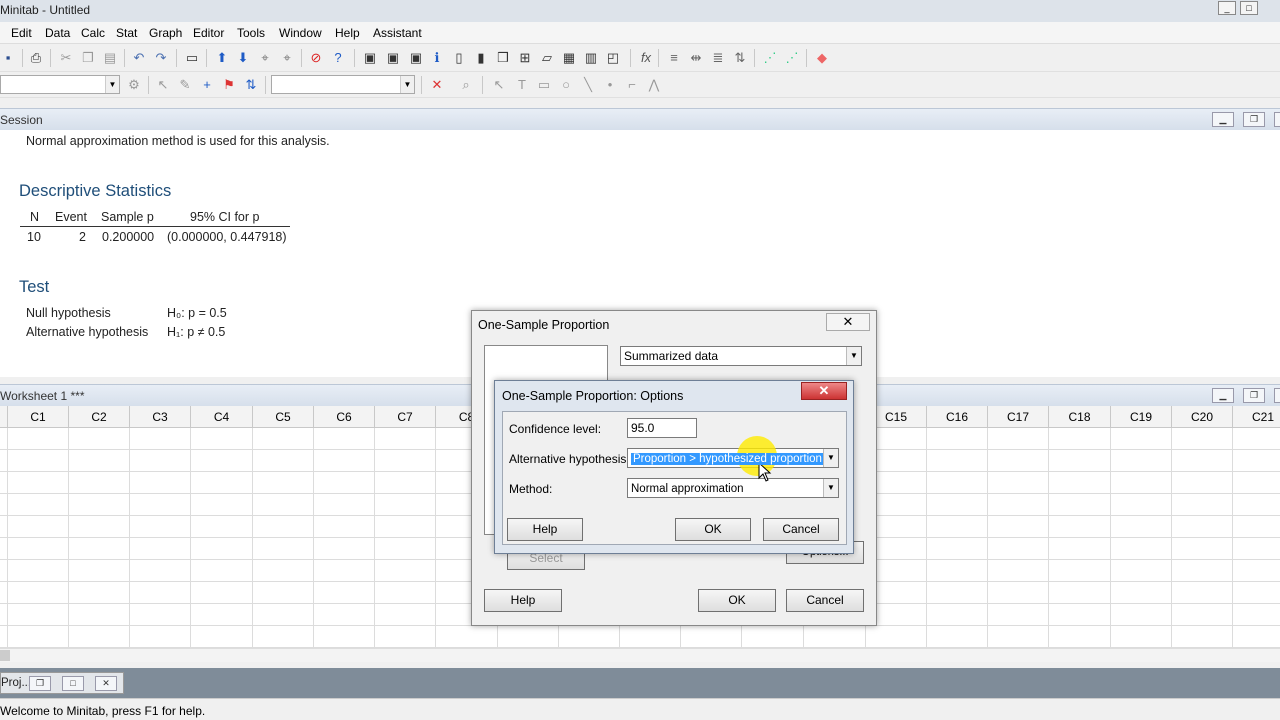  Describe the element at coordinates (591, 58) in the screenshot. I see `columns-icon: ▥` at that location.